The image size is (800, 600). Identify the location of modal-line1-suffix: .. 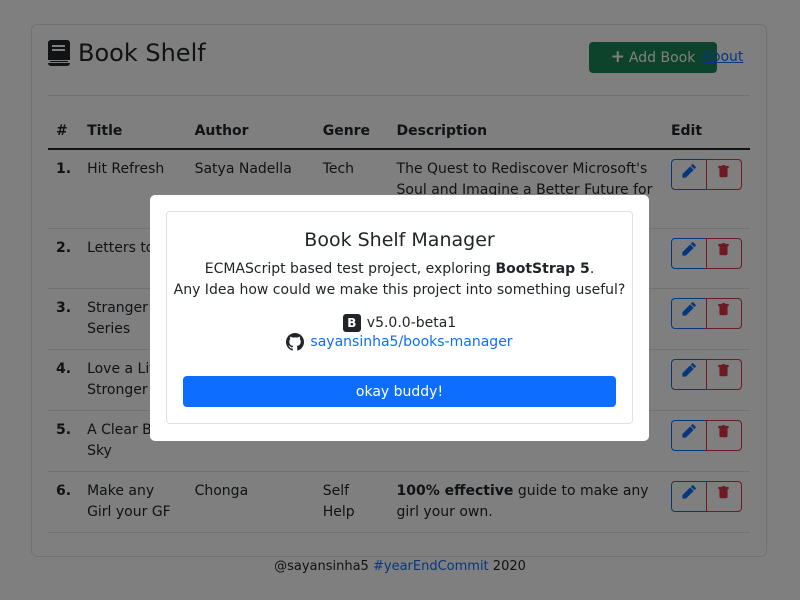
(592, 269).